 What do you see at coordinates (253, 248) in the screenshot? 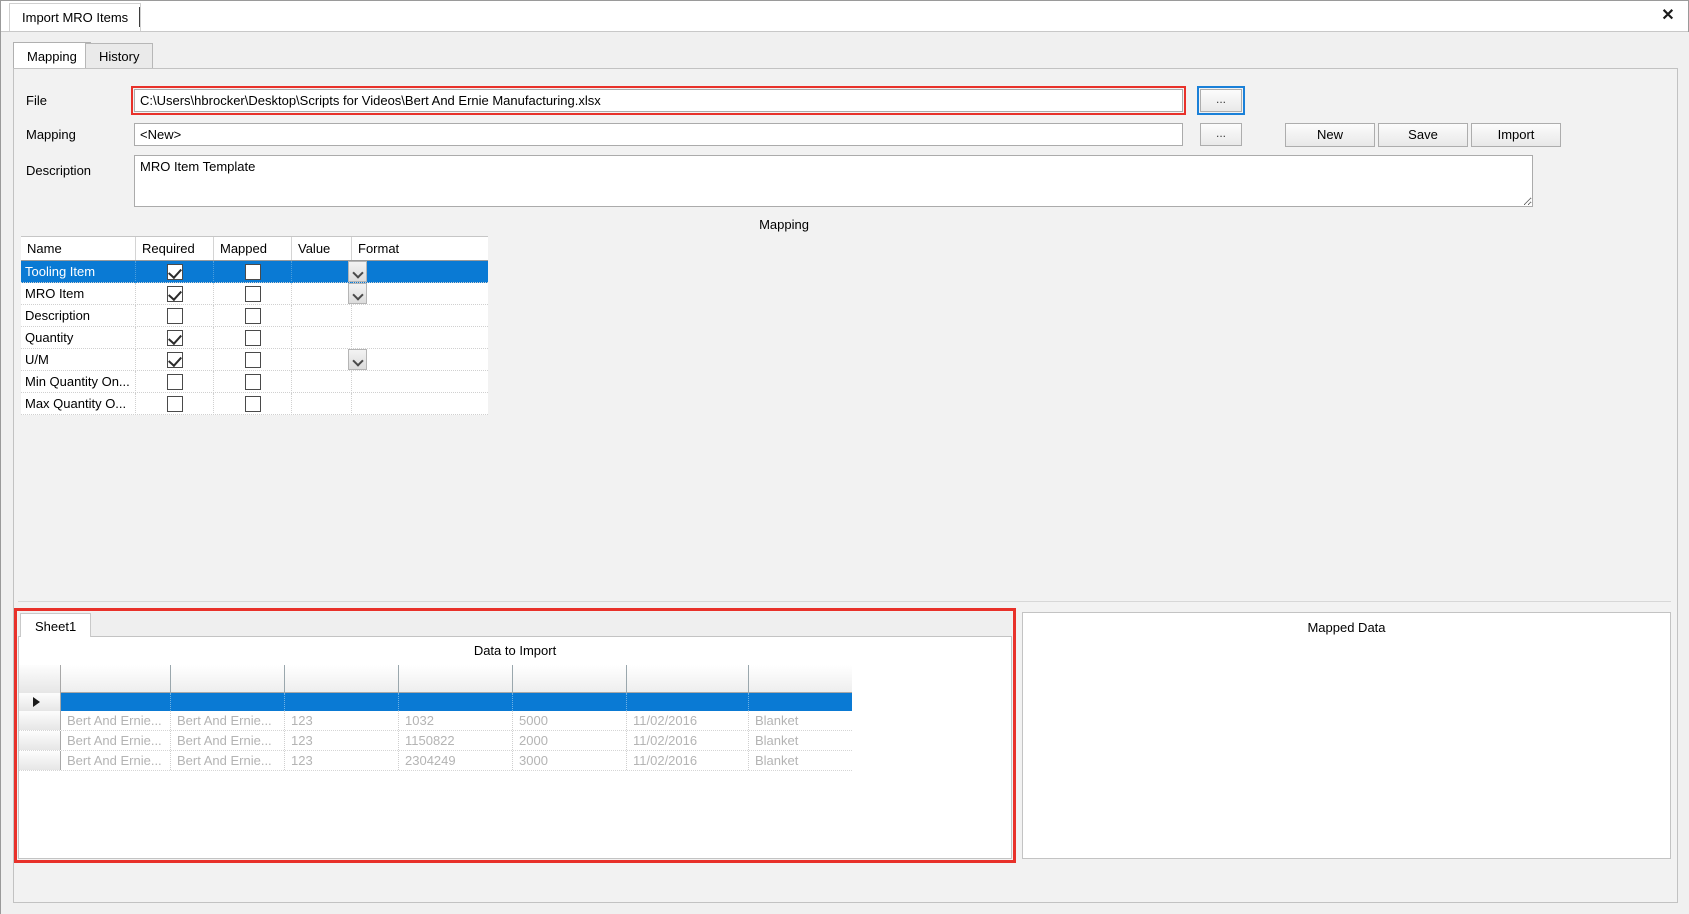
I see `column-header-mapped: Mapped` at bounding box center [253, 248].